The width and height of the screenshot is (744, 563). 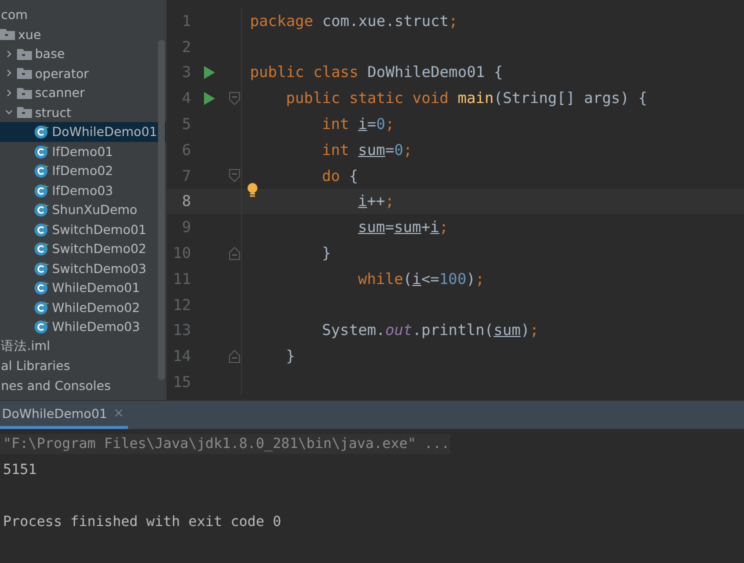 I want to click on line-number: 3, so click(x=185, y=72).